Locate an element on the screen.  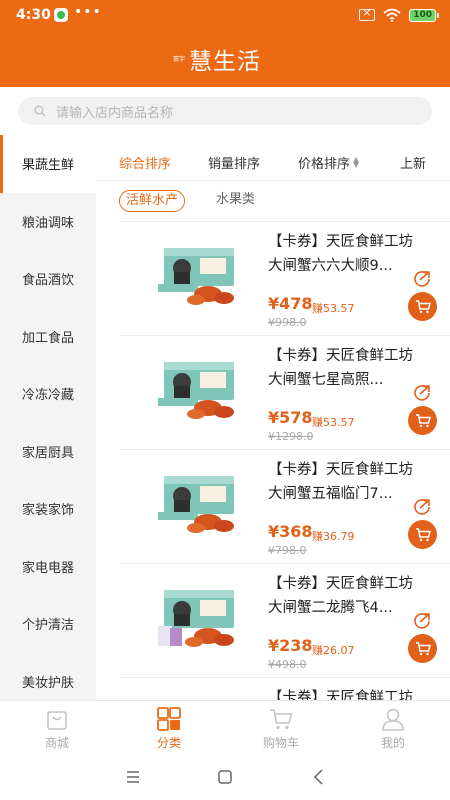
sidebar-item-home-decor: 家装家饰 is located at coordinates (48, 509).